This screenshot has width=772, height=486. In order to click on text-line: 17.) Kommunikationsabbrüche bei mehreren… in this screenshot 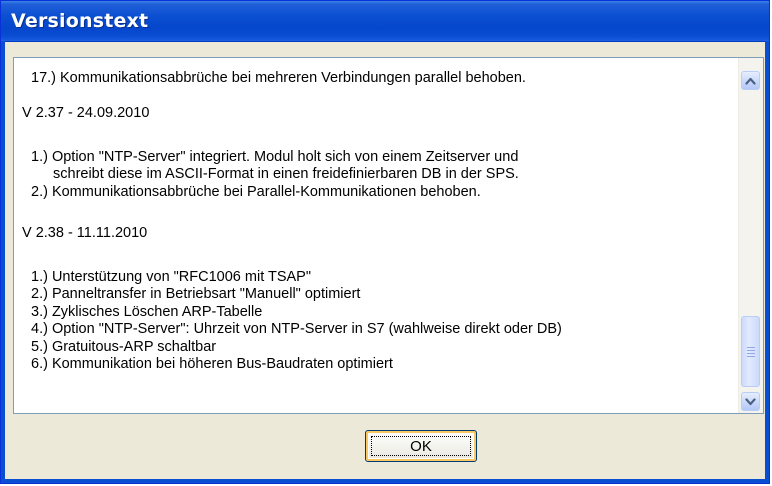, I will do `click(278, 78)`.